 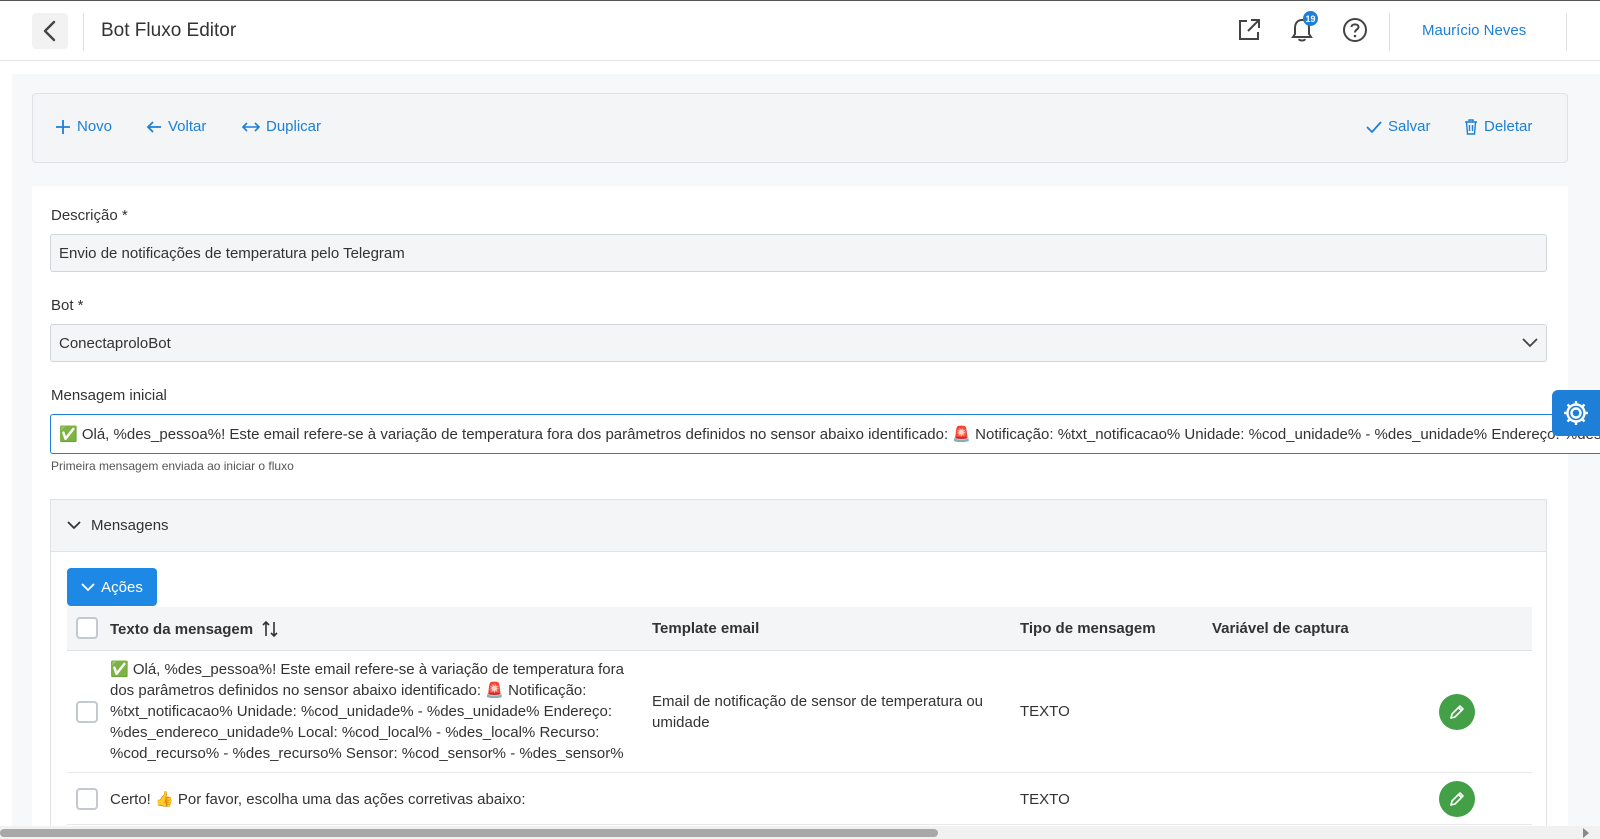 I want to click on question-circle-icon, so click(x=1355, y=30).